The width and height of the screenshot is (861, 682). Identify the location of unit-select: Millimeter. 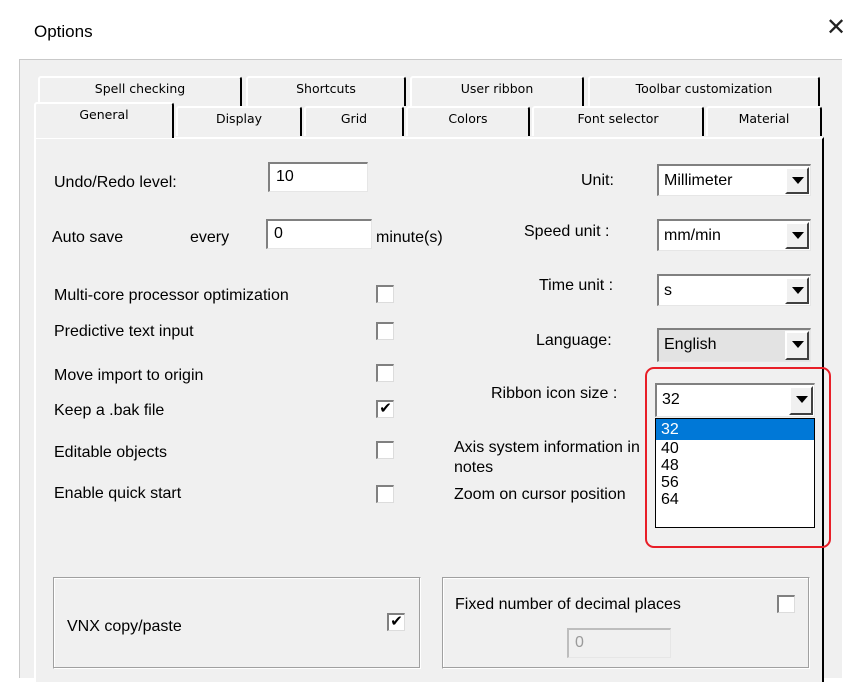
(734, 180).